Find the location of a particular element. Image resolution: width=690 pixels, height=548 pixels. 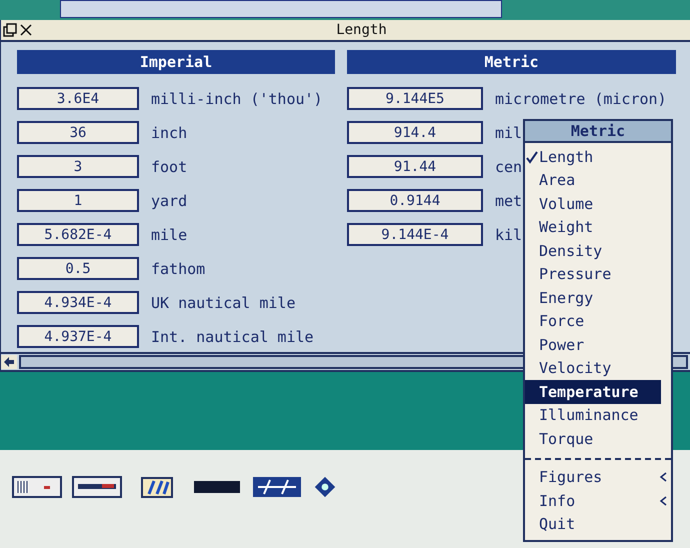

value-field: 5.682E-4 is located at coordinates (78, 234).